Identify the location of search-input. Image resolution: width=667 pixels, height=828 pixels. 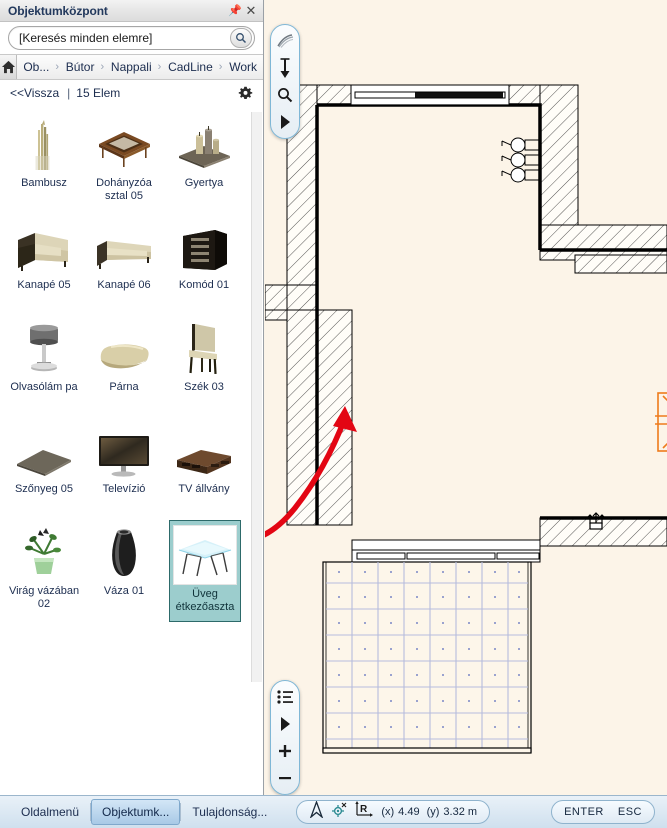
(124, 38).